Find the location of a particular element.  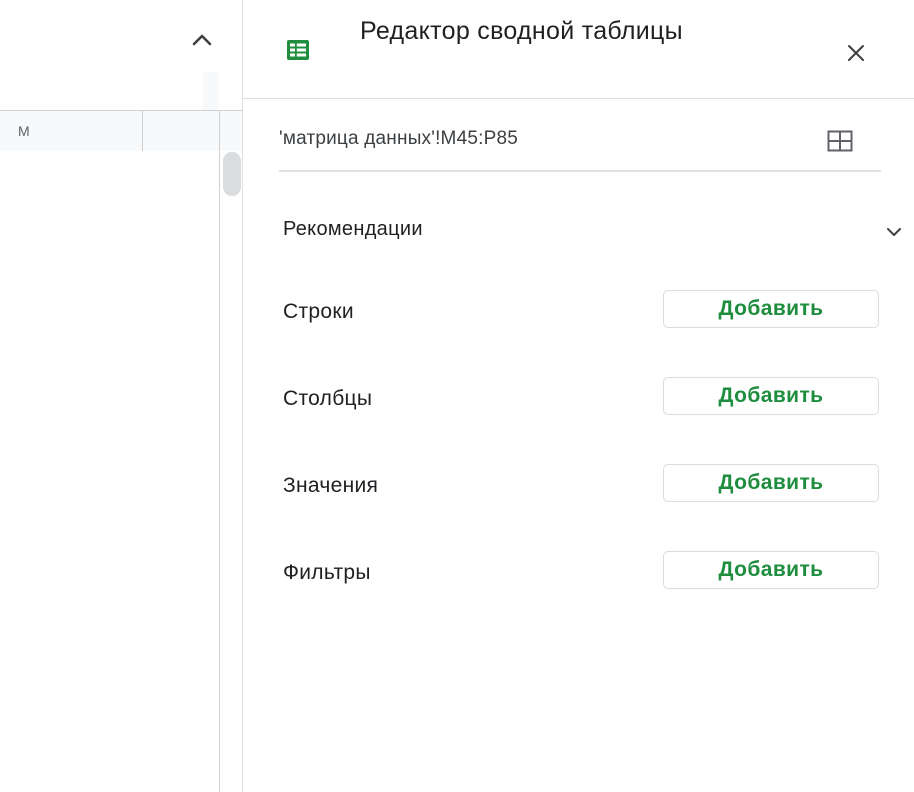

chevron-up-icon is located at coordinates (202, 40).